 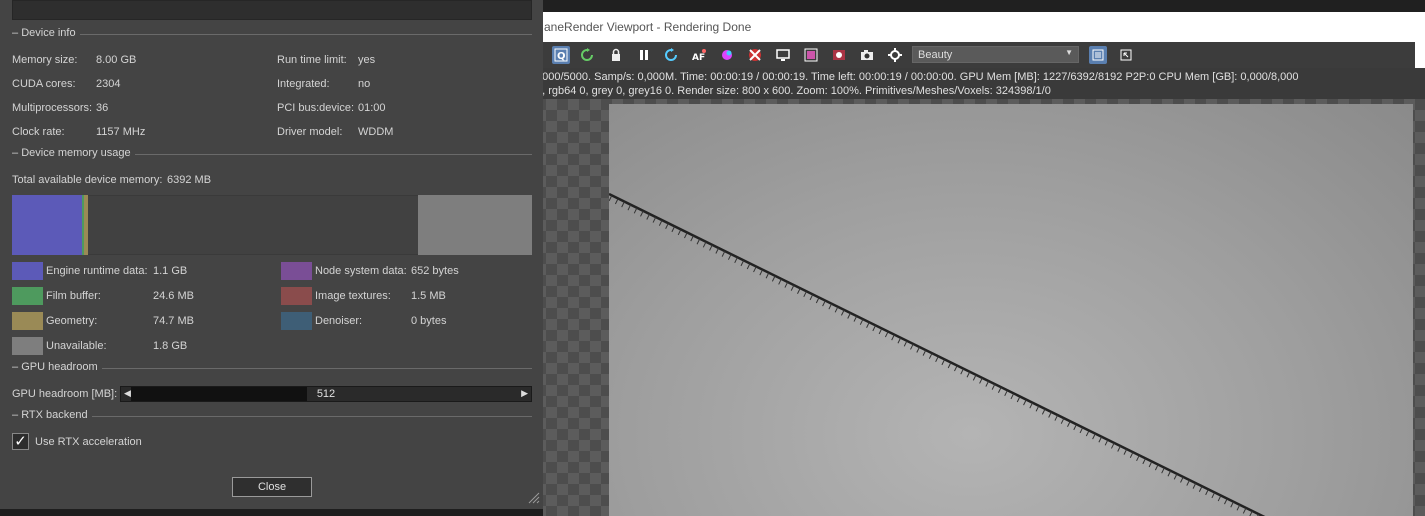 I want to click on run-time-limit-label: Run time limit:, so click(x=312, y=60).